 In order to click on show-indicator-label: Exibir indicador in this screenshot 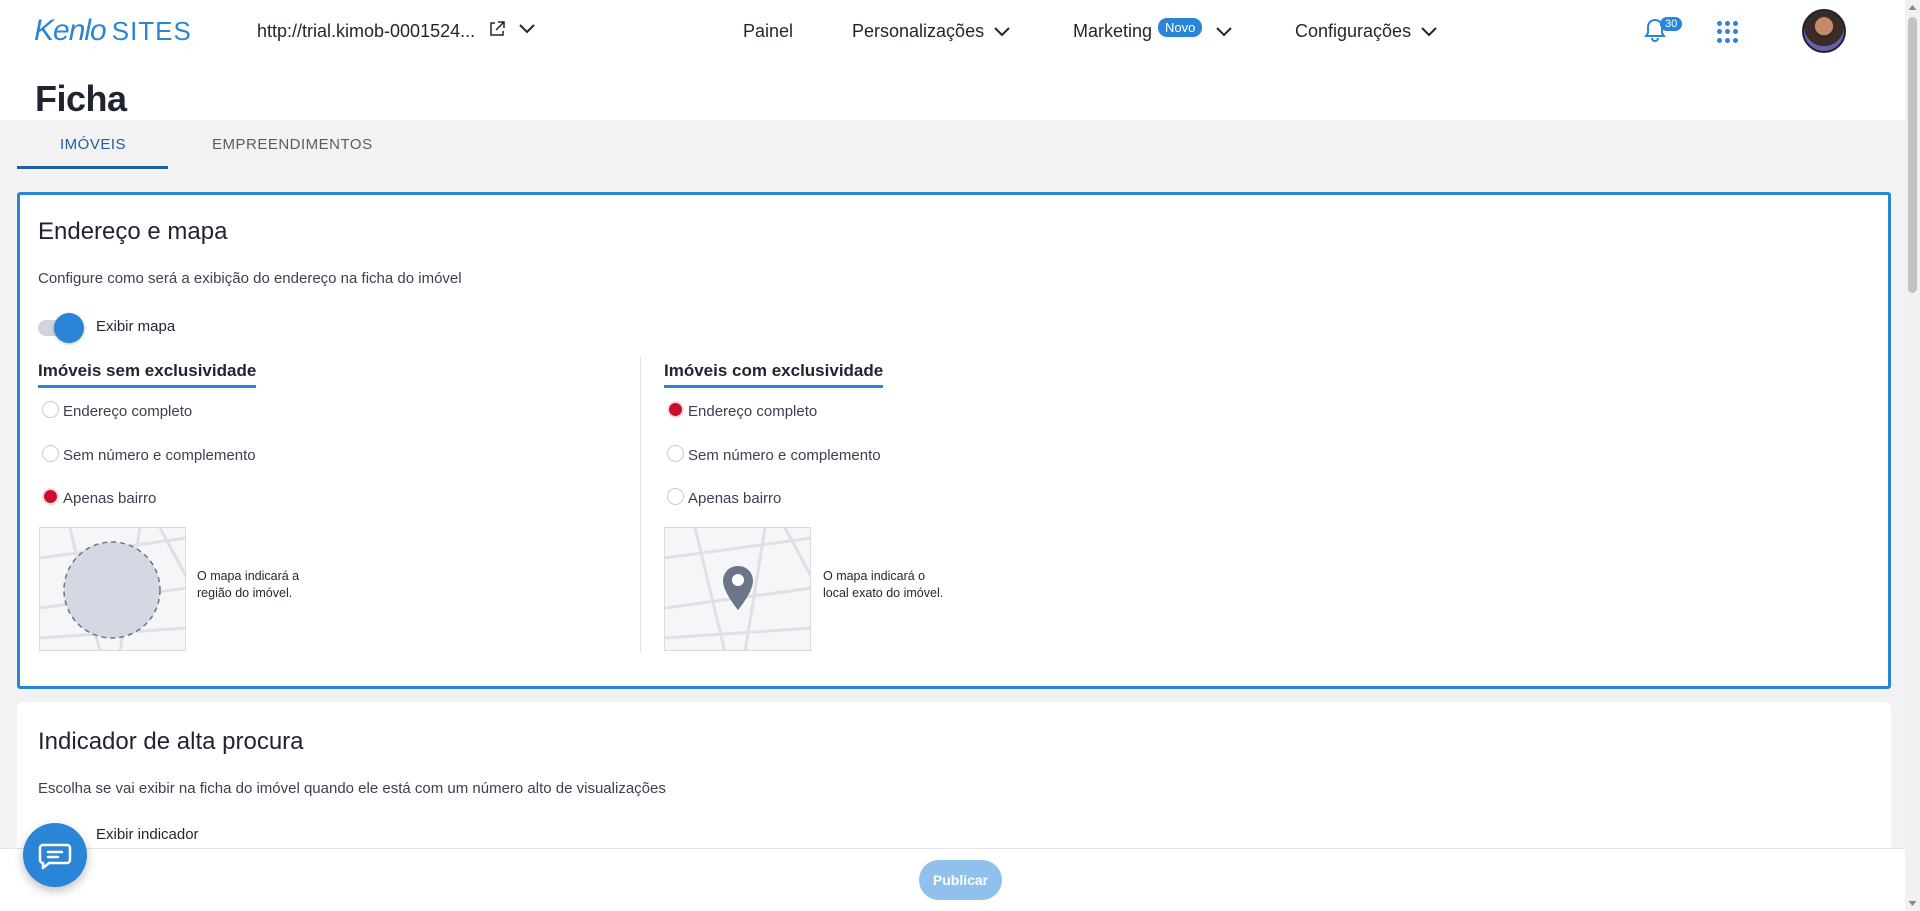, I will do `click(147, 834)`.